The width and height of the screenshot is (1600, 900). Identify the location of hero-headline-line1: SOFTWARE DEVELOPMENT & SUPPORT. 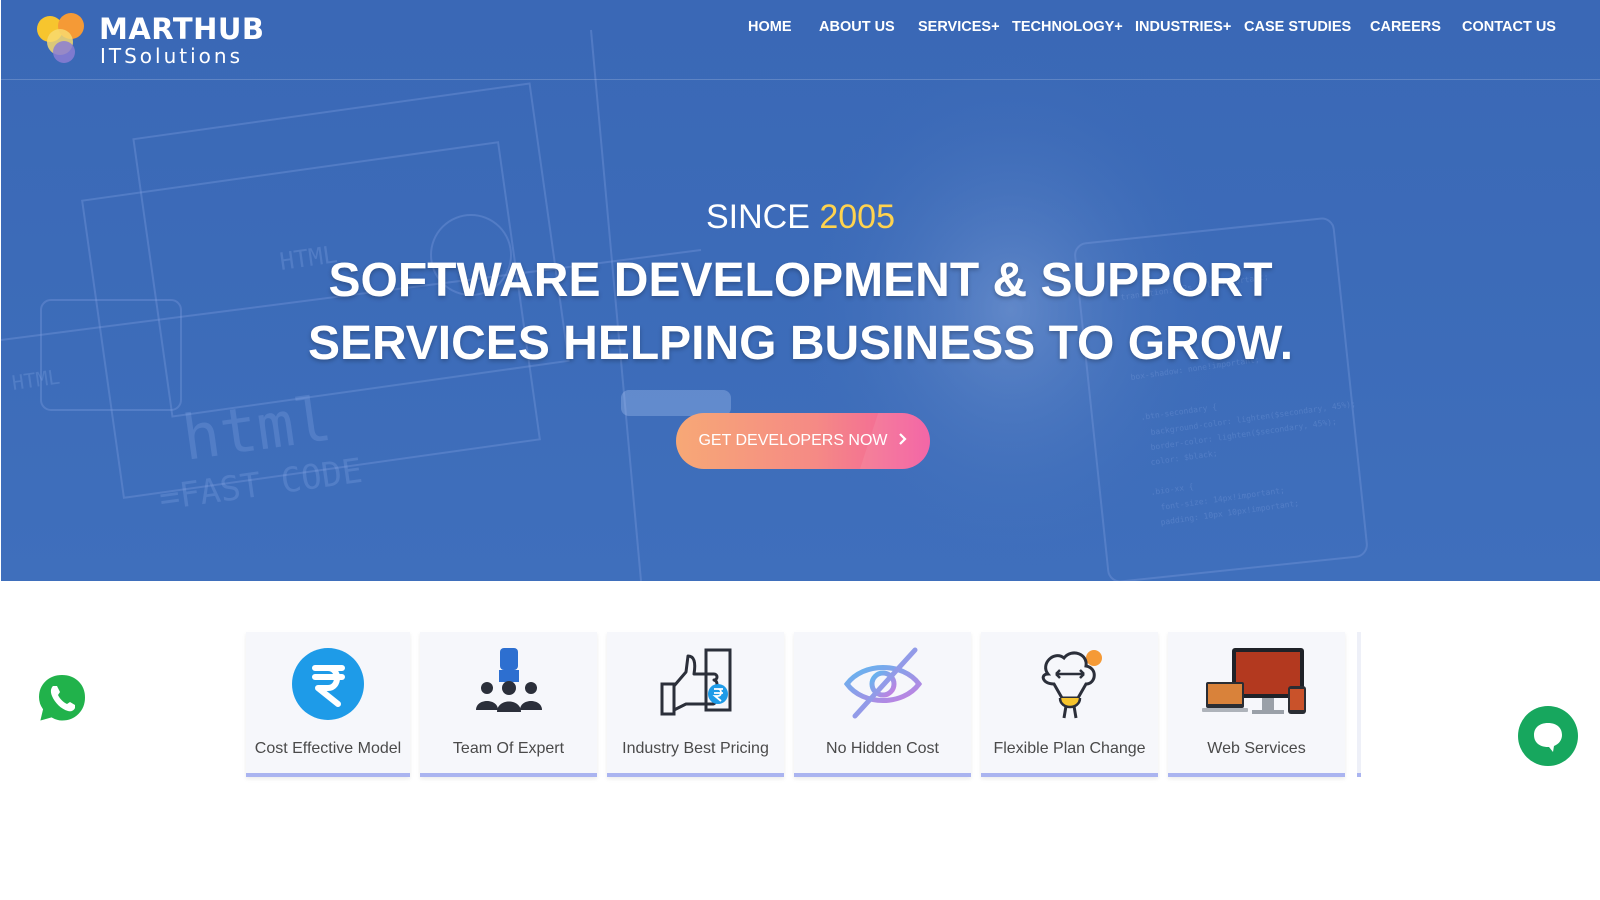
(800, 280).